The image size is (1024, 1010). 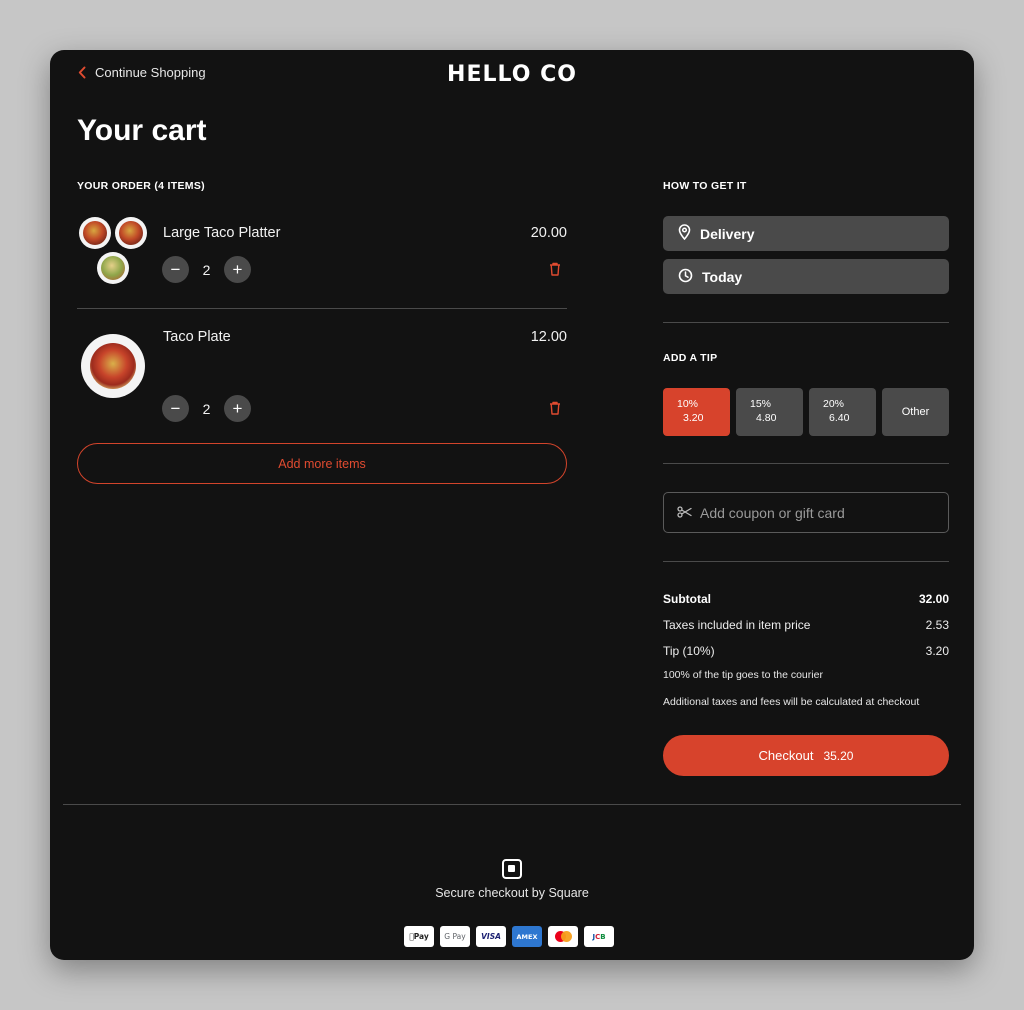 I want to click on fulfillment-heading: HOW TO GET IT, so click(x=705, y=186).